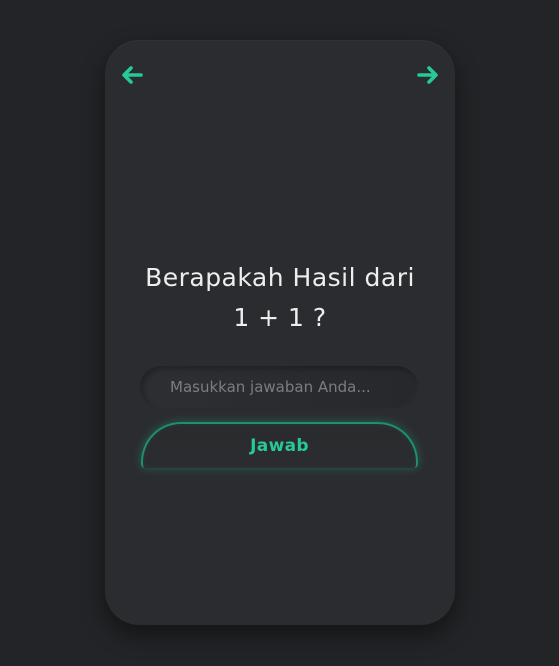 Image resolution: width=559 pixels, height=666 pixels. I want to click on answer-input, so click(279, 387).